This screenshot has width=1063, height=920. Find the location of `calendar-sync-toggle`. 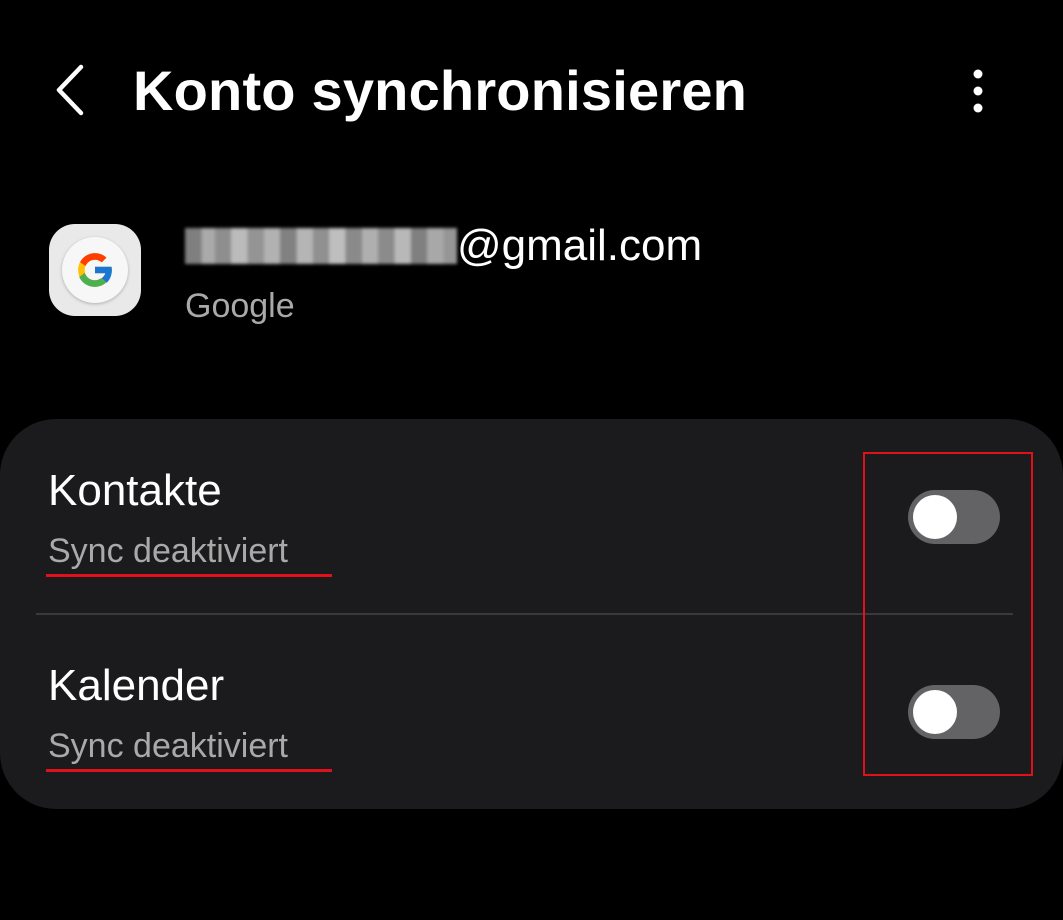

calendar-sync-toggle is located at coordinates (954, 712).